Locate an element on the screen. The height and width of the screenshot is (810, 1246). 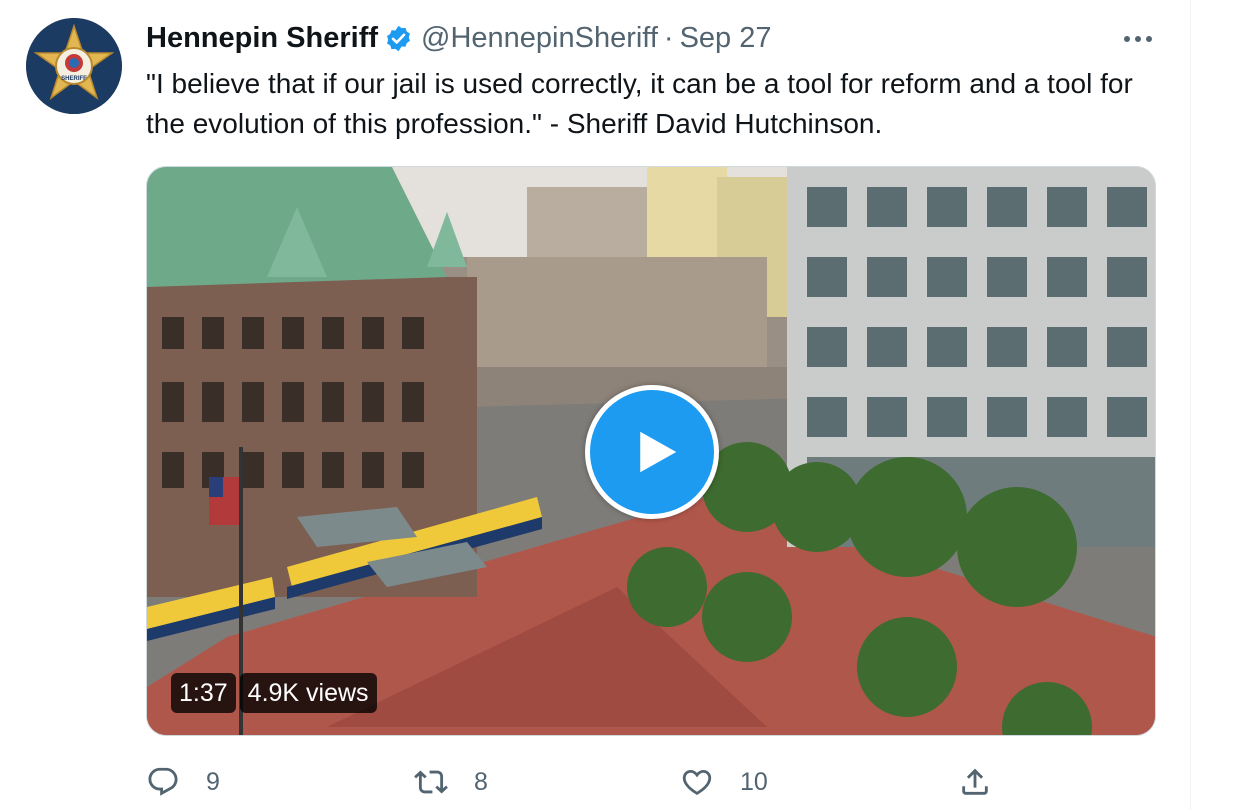
display-name: Hennepin Sheriff is located at coordinates (262, 38).